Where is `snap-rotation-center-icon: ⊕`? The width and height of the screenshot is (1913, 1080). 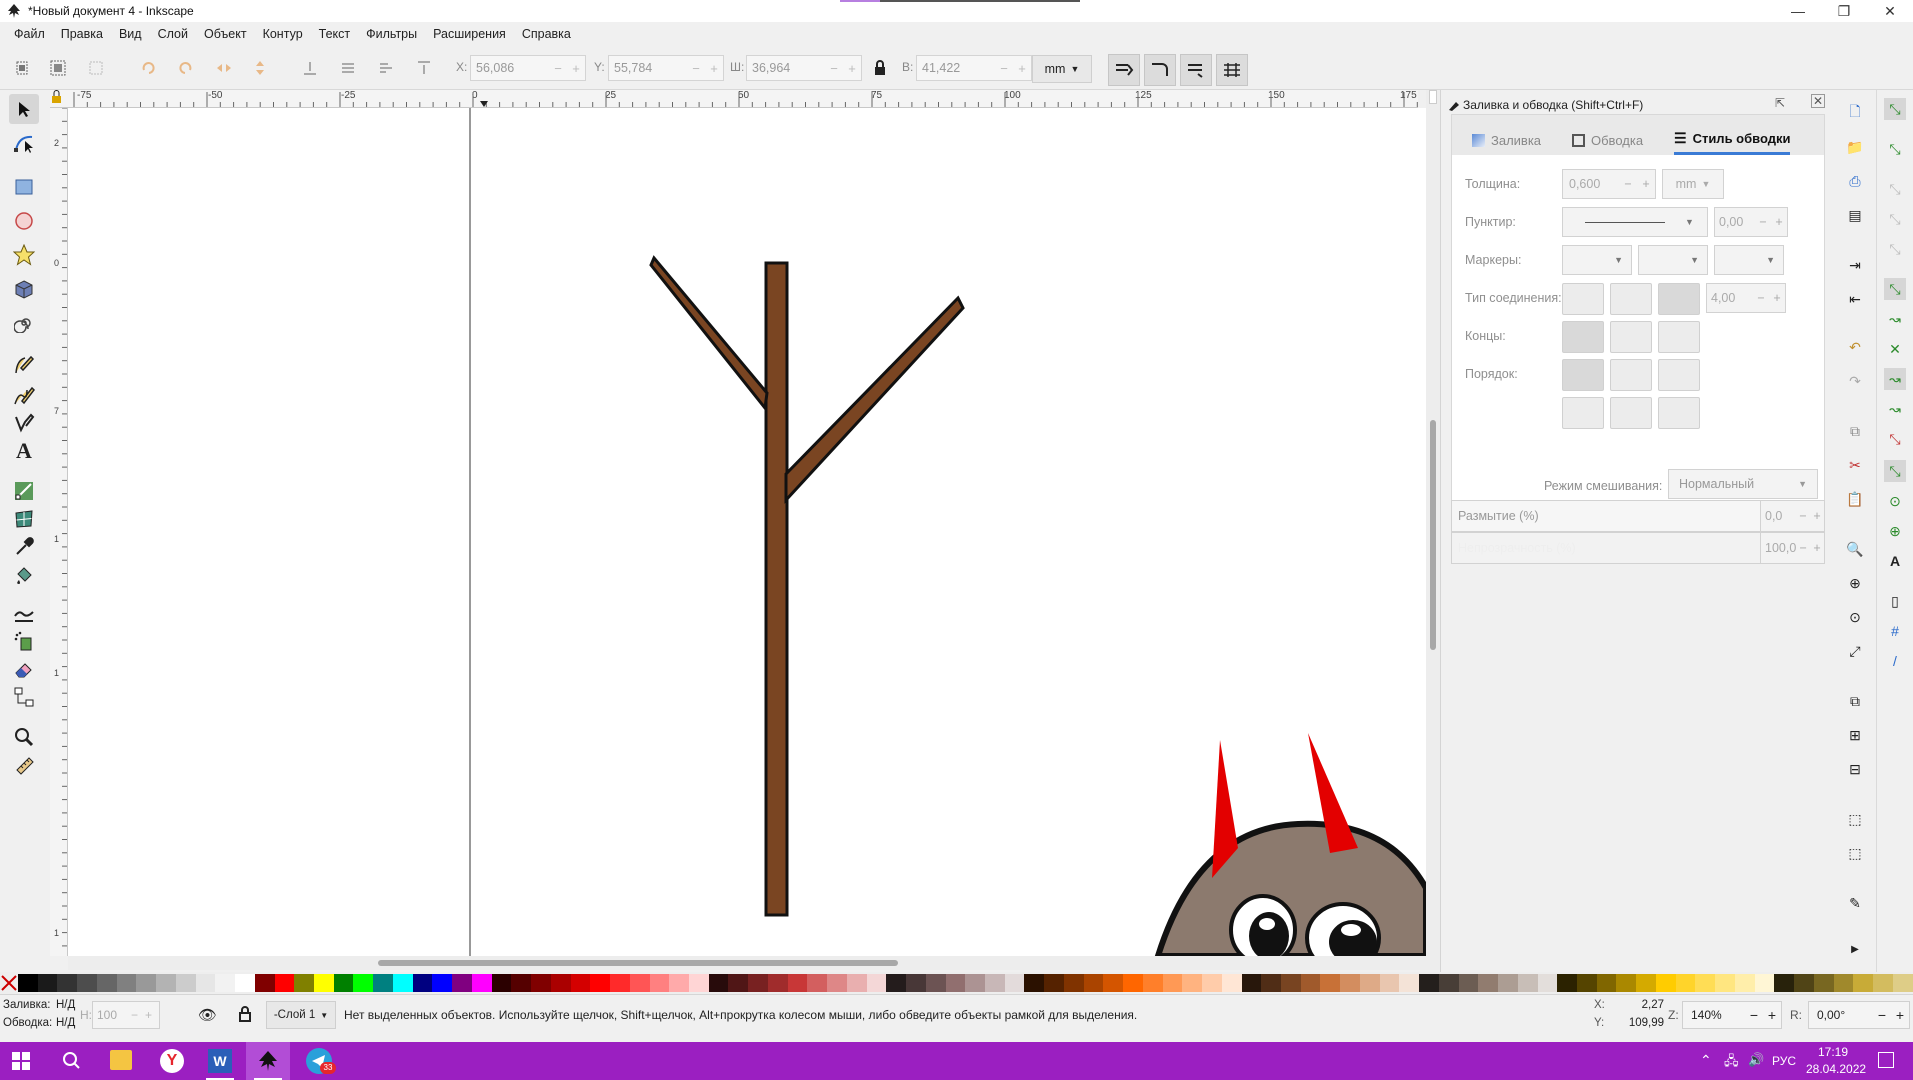 snap-rotation-center-icon: ⊕ is located at coordinates (1895, 531).